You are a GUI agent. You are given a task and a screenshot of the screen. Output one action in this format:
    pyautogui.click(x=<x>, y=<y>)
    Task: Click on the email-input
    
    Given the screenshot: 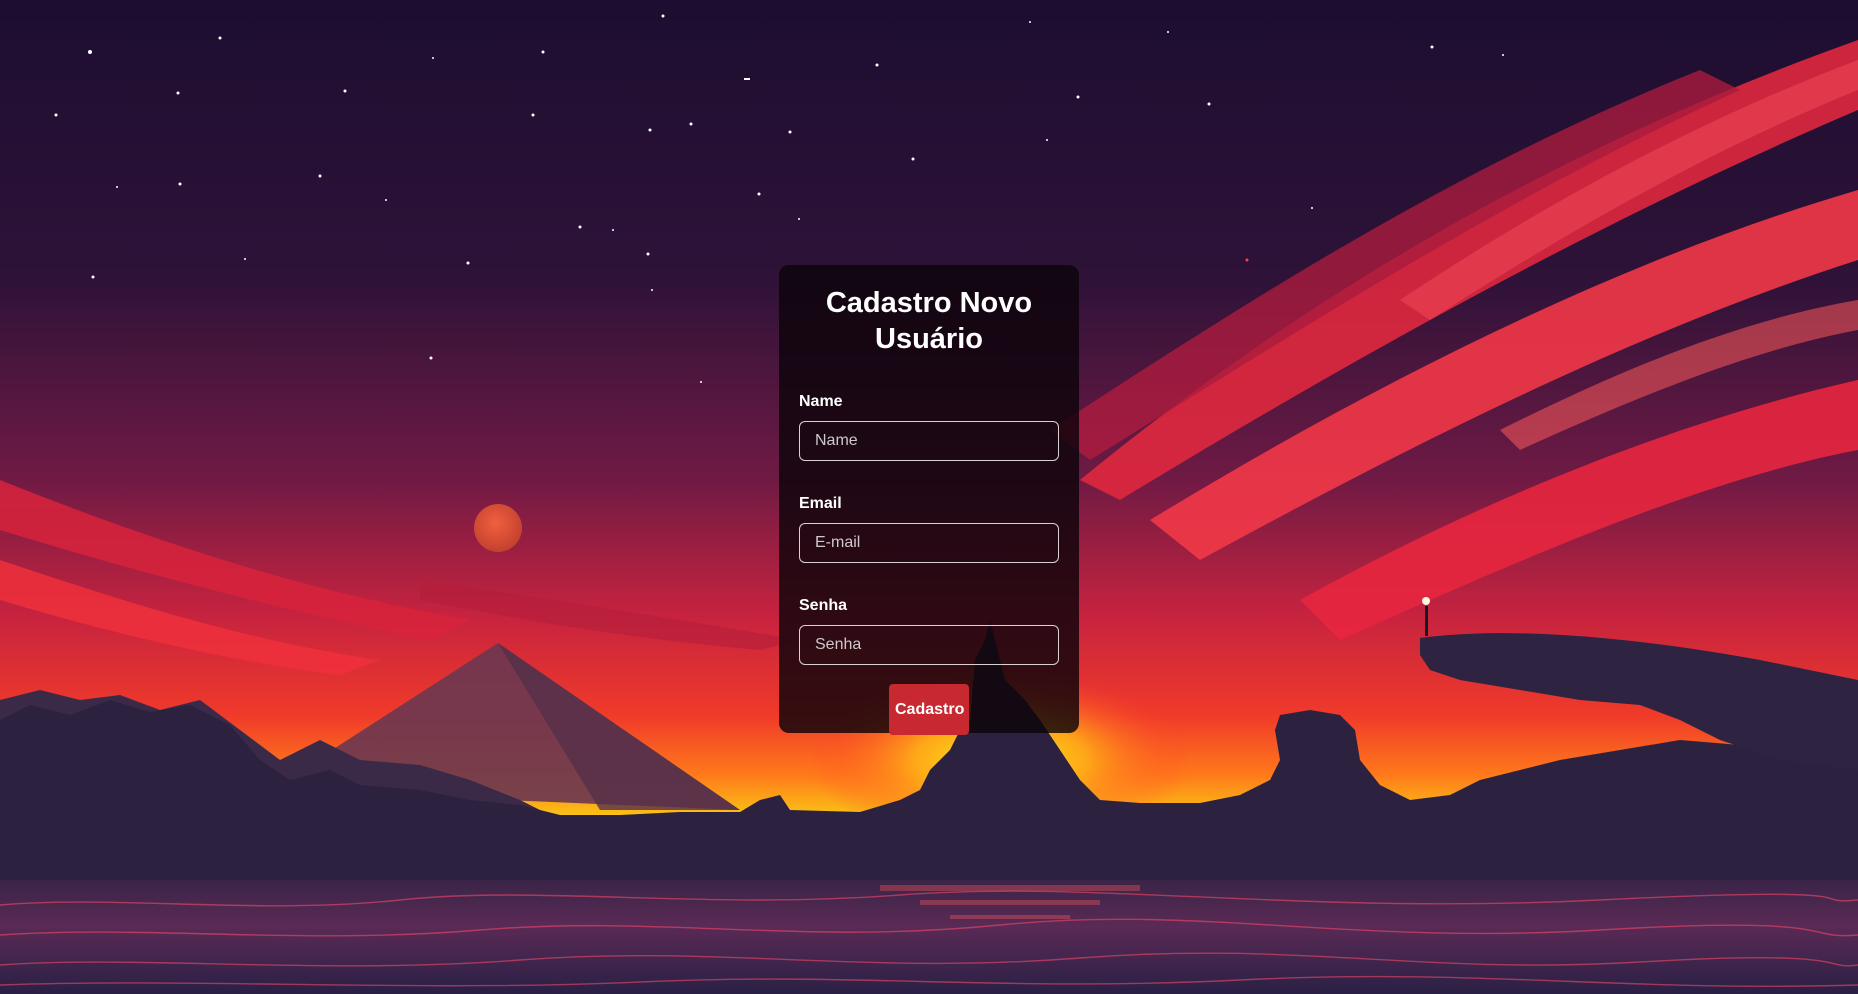 What is the action you would take?
    pyautogui.click(x=929, y=543)
    